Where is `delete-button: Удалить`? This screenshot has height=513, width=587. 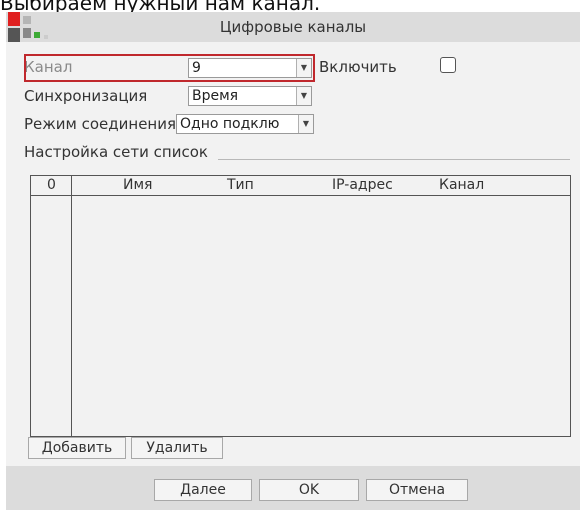
delete-button: Удалить is located at coordinates (177, 448).